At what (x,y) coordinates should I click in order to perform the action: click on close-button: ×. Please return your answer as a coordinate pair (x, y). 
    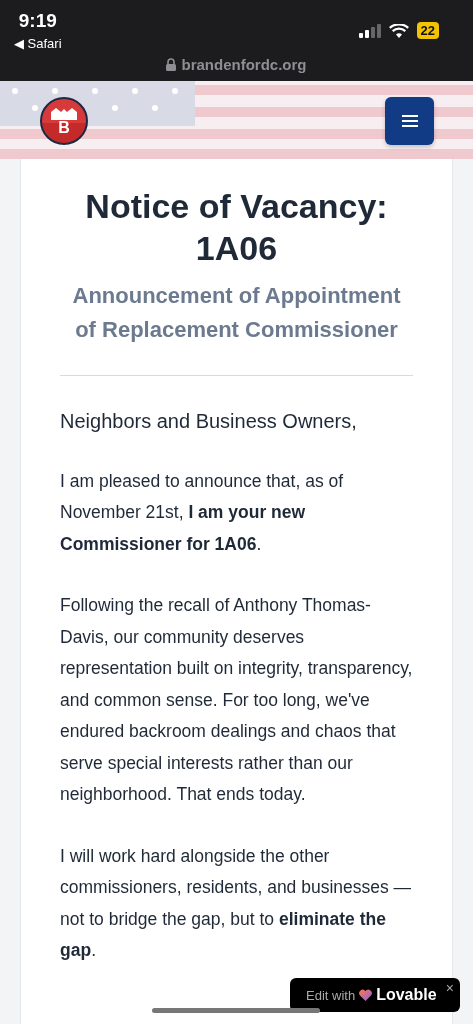
    Looking at the image, I should click on (449, 988).